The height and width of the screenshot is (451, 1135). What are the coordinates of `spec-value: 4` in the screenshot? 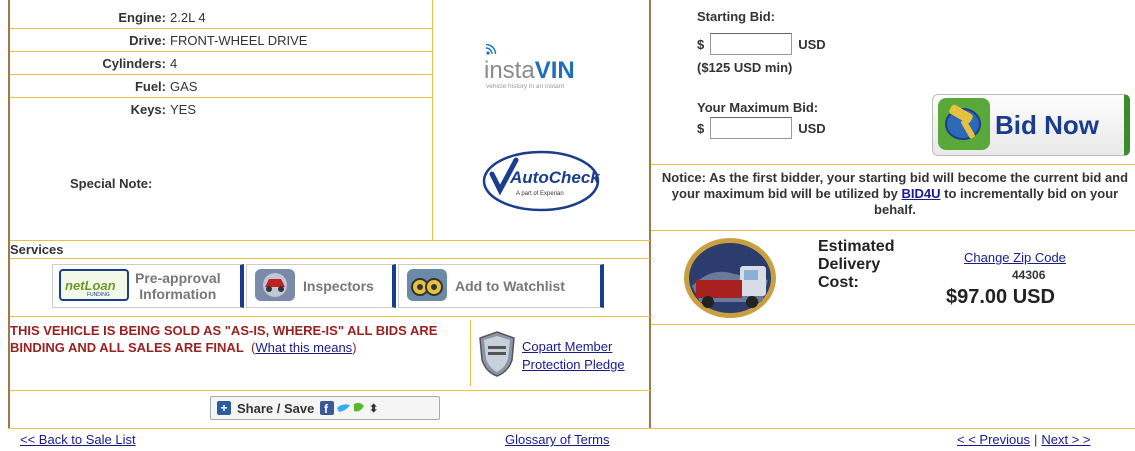 It's located at (174, 63).